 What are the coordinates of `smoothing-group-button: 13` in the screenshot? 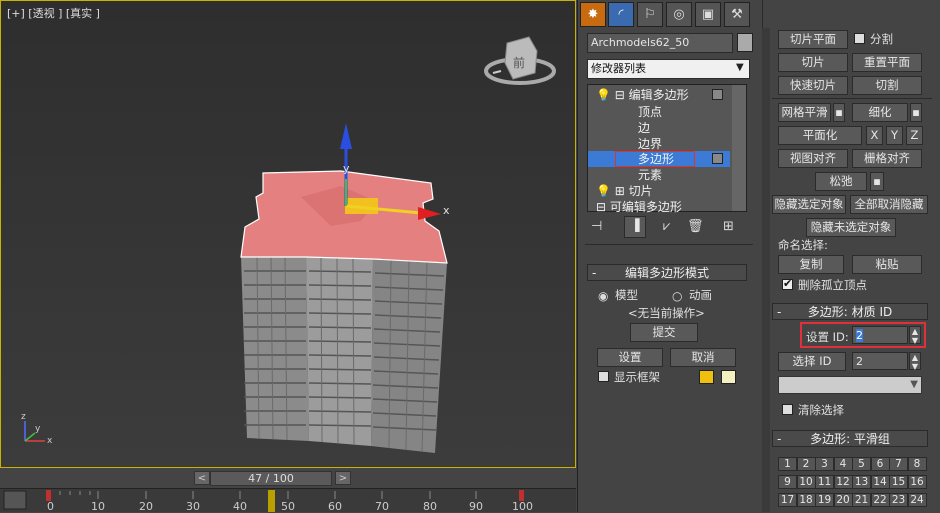 It's located at (861, 482).